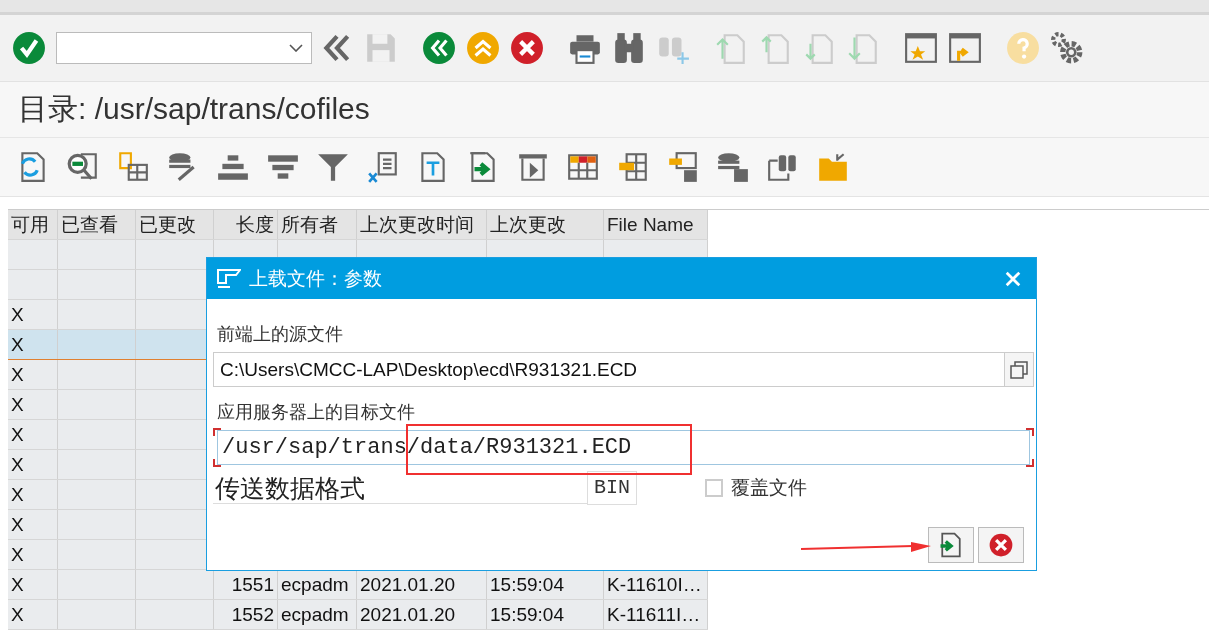  Describe the element at coordinates (317, 224) in the screenshot. I see `column-header: 所有者` at that location.